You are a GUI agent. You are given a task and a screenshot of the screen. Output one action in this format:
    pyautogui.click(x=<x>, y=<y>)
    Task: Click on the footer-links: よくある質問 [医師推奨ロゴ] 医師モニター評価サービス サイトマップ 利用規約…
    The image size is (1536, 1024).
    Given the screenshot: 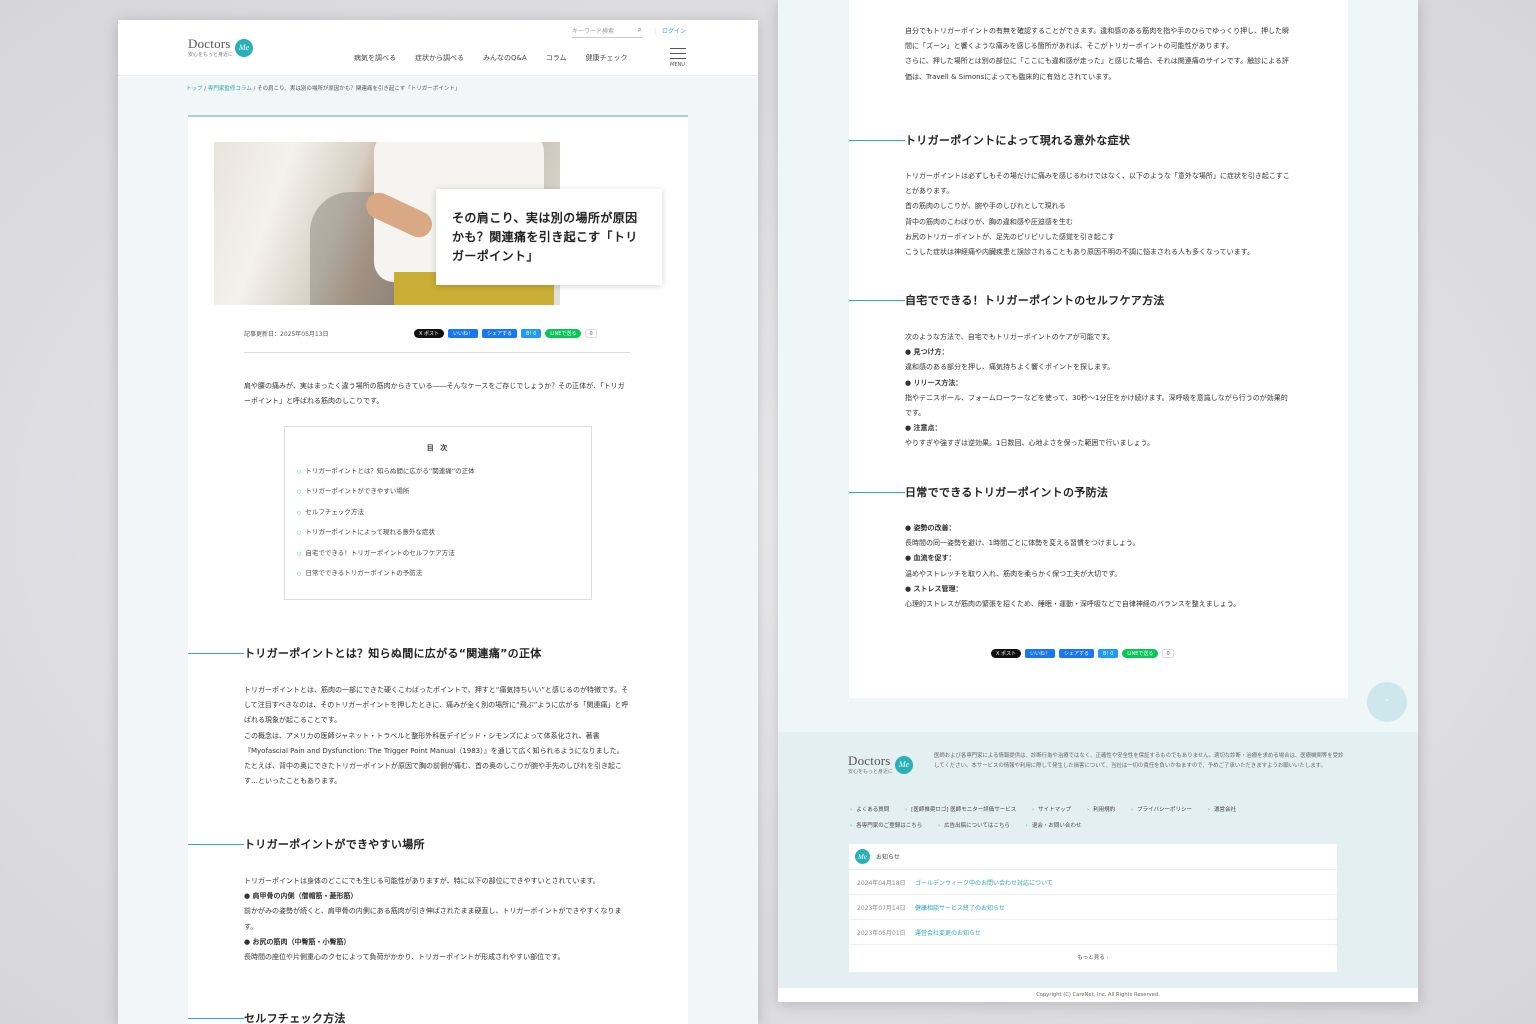 What is the action you would take?
    pyautogui.click(x=1085, y=818)
    